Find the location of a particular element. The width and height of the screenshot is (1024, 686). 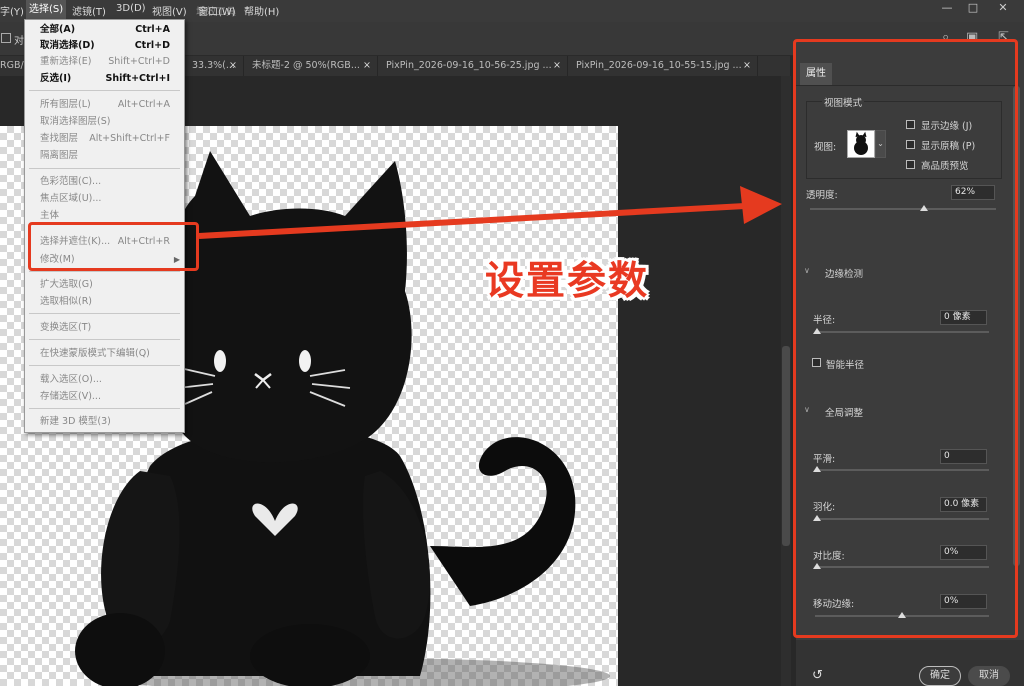

menu-item-quick-mask: 在快速蒙版模式下编辑(Q) is located at coordinates (104, 354).